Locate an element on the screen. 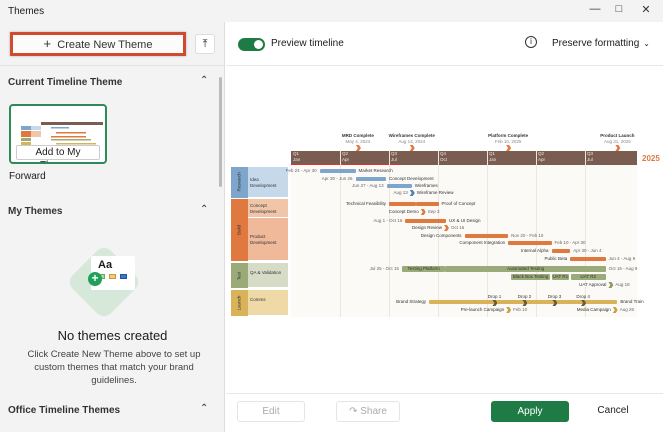  milestone-label: Concept Demo is located at coordinates (403, 211).